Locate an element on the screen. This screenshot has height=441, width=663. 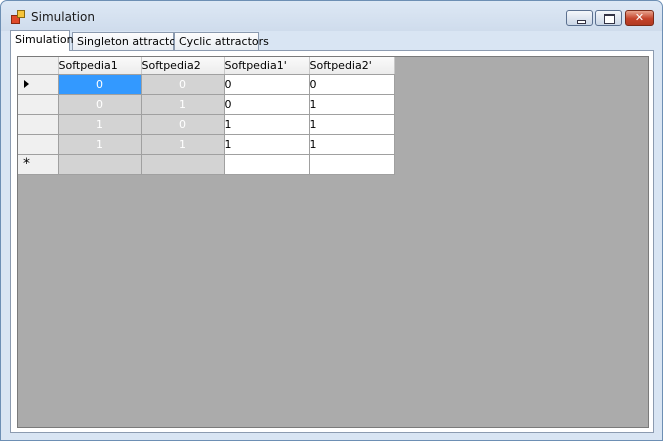
column-header-softpedia1-prime: Softpedia1' is located at coordinates (267, 66).